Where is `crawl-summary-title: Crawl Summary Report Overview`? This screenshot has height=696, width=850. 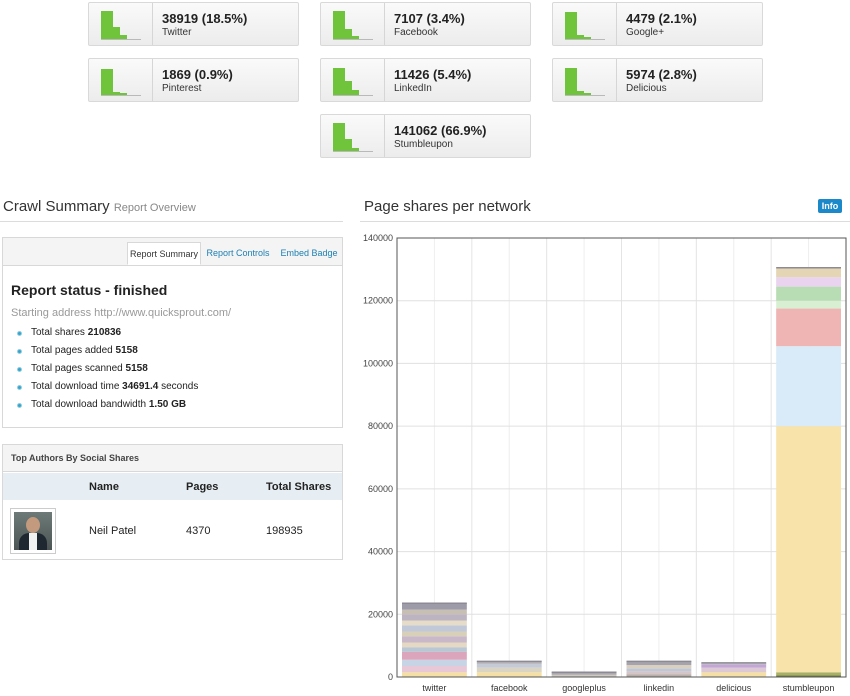
crawl-summary-title: Crawl Summary Report Overview is located at coordinates (99, 206).